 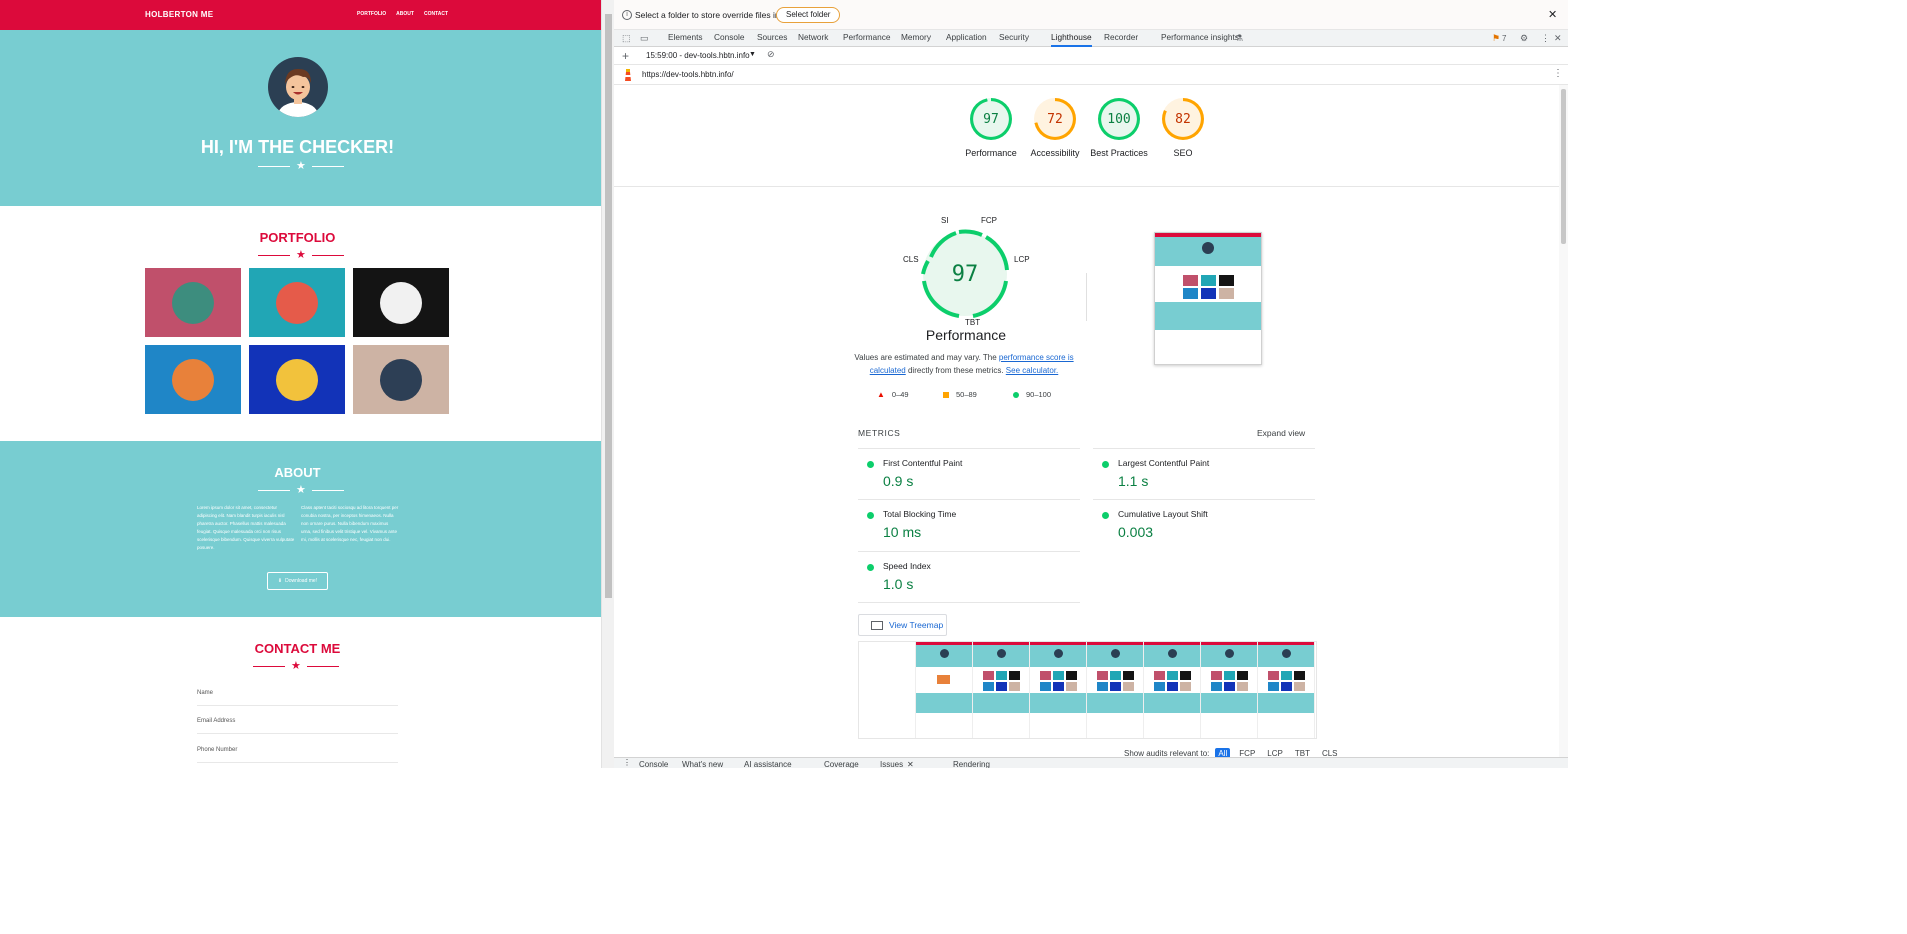 I want to click on drawer-tab-ai-assistance: AI assistance, so click(x=768, y=764).